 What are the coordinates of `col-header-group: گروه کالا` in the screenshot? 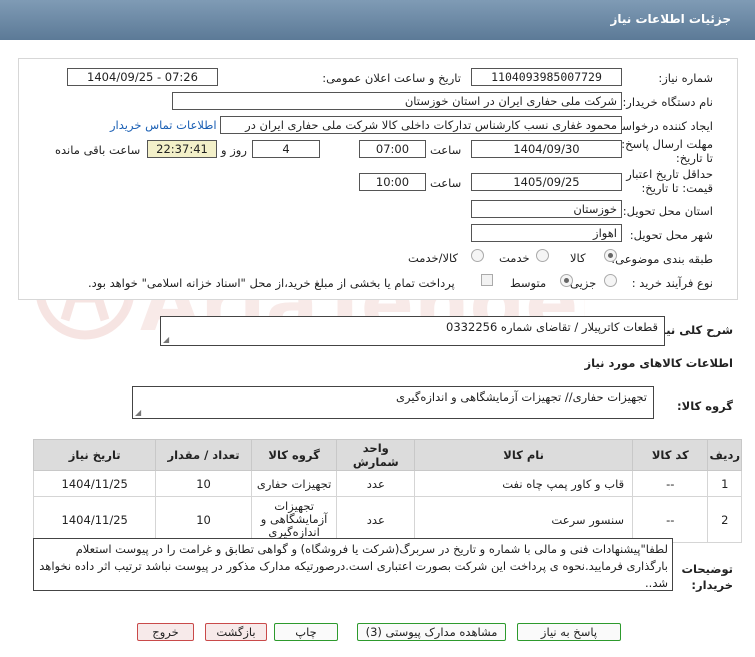 It's located at (294, 455).